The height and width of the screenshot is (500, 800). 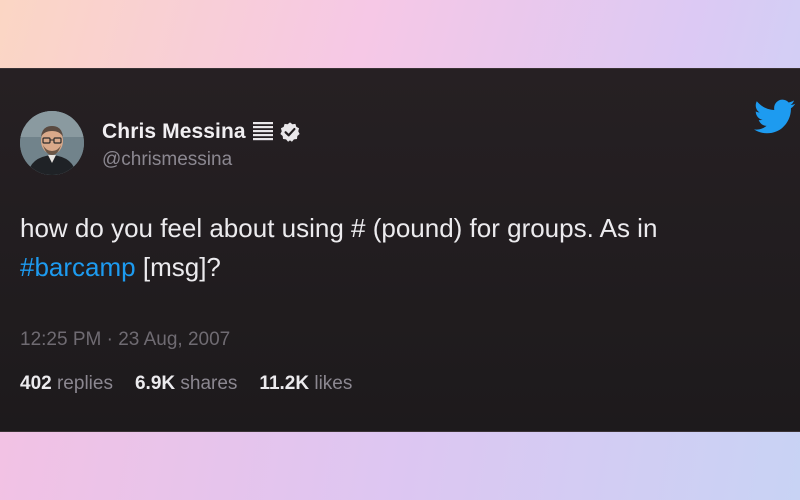 I want to click on twitter-bird-icon, so click(x=775, y=117).